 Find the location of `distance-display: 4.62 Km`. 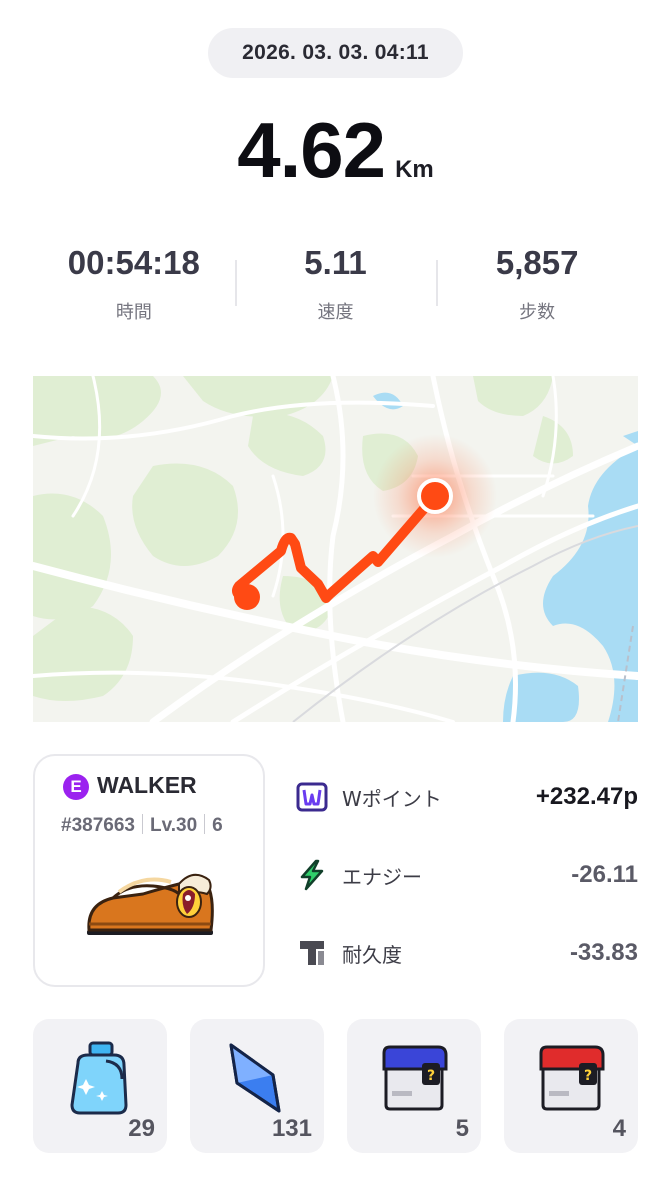

distance-display: 4.62 Km is located at coordinates (335, 150).